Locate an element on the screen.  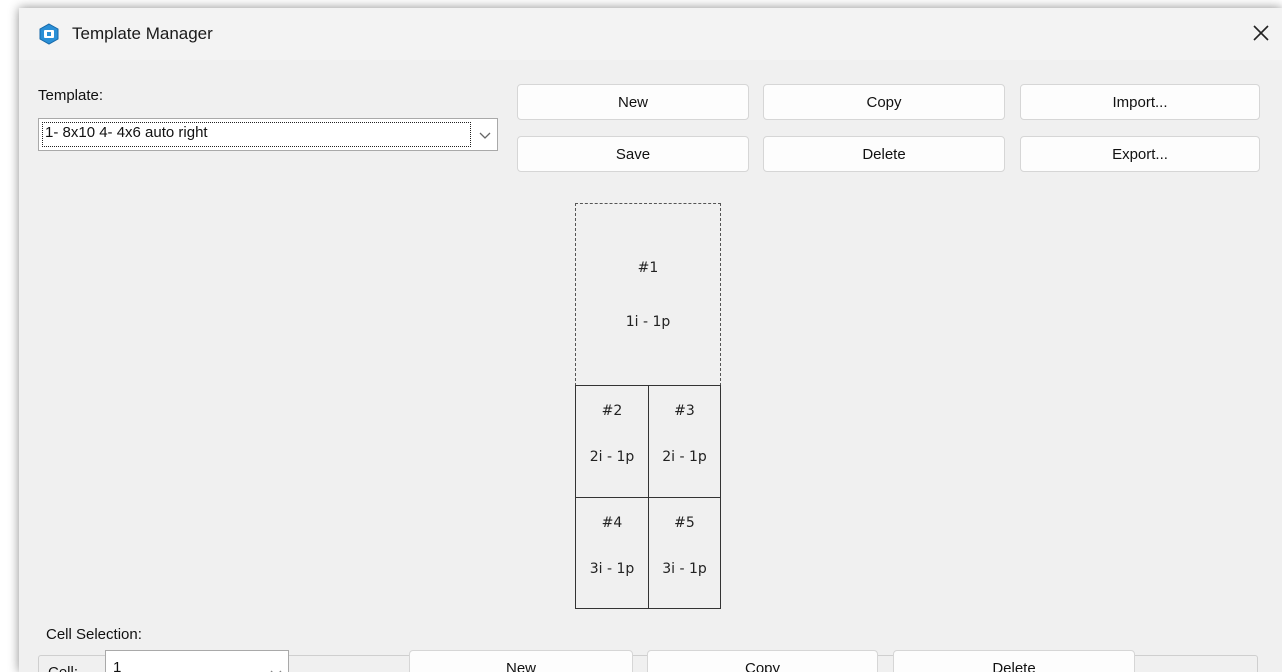
delete-cell-button: Delete is located at coordinates (1014, 661).